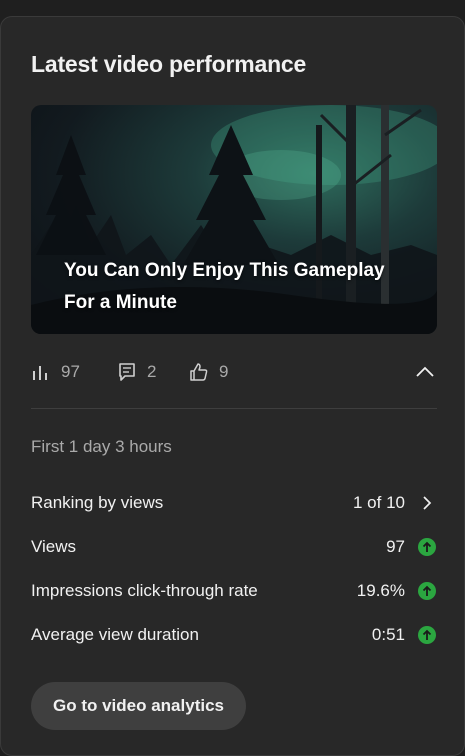  What do you see at coordinates (97, 502) in the screenshot?
I see `metric-label: Ranking by views` at bounding box center [97, 502].